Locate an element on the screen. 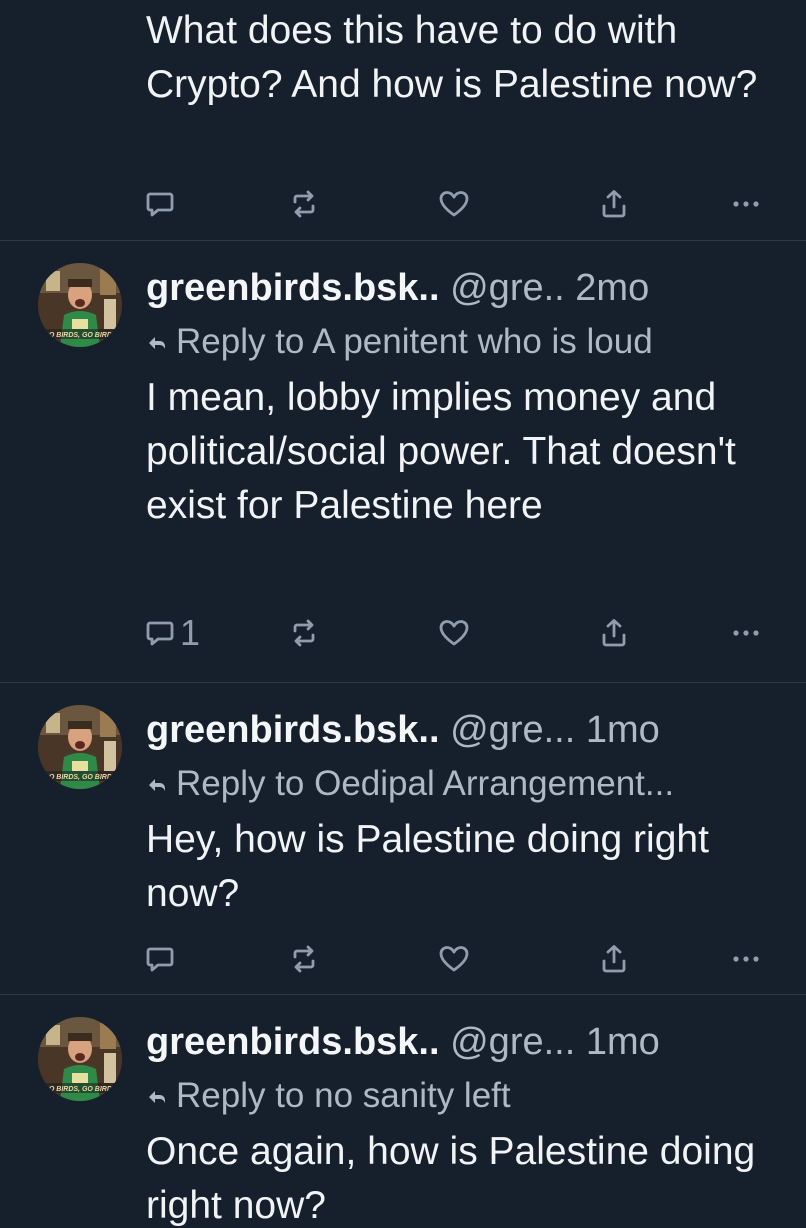 Image resolution: width=806 pixels, height=1228 pixels. reply-to-line: Reply to no sanity left is located at coordinates (471, 1096).